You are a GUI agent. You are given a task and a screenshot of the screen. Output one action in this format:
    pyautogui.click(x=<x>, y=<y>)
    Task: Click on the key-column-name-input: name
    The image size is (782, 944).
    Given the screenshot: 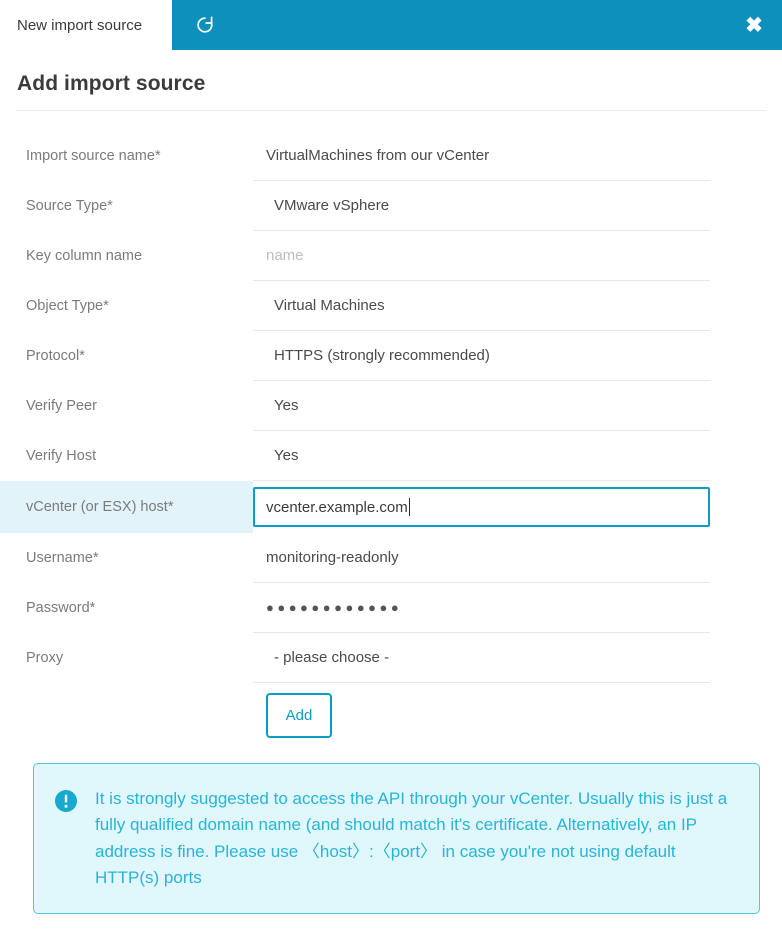 What is the action you would take?
    pyautogui.click(x=481, y=256)
    